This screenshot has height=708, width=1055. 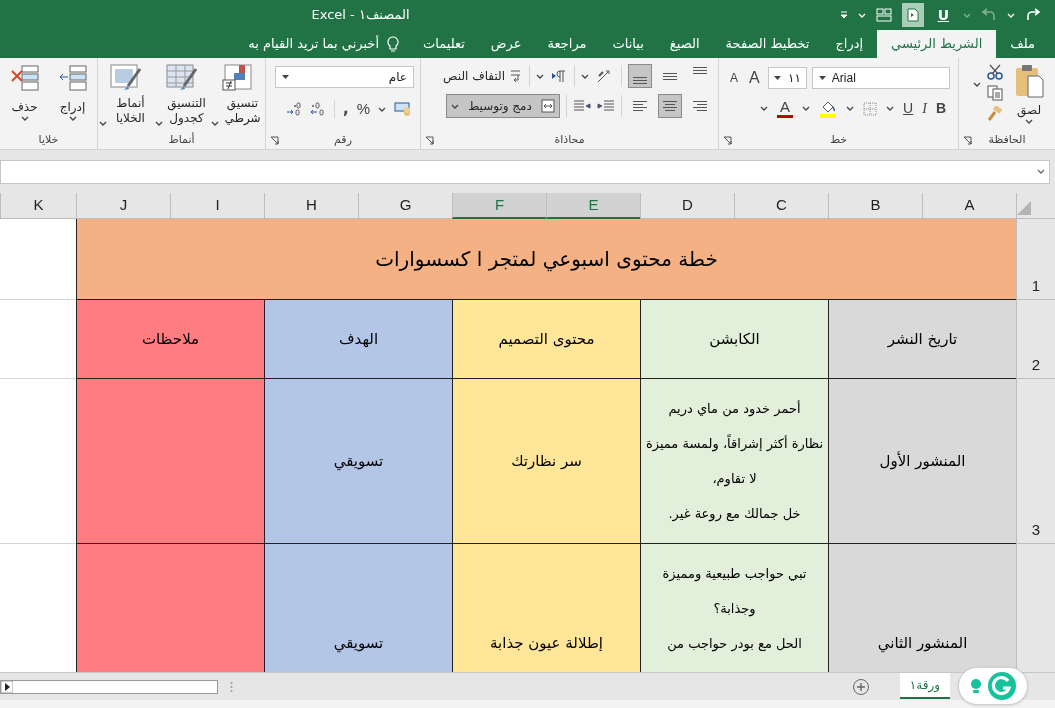 What do you see at coordinates (880, 78) in the screenshot?
I see `font-name-field: Arial` at bounding box center [880, 78].